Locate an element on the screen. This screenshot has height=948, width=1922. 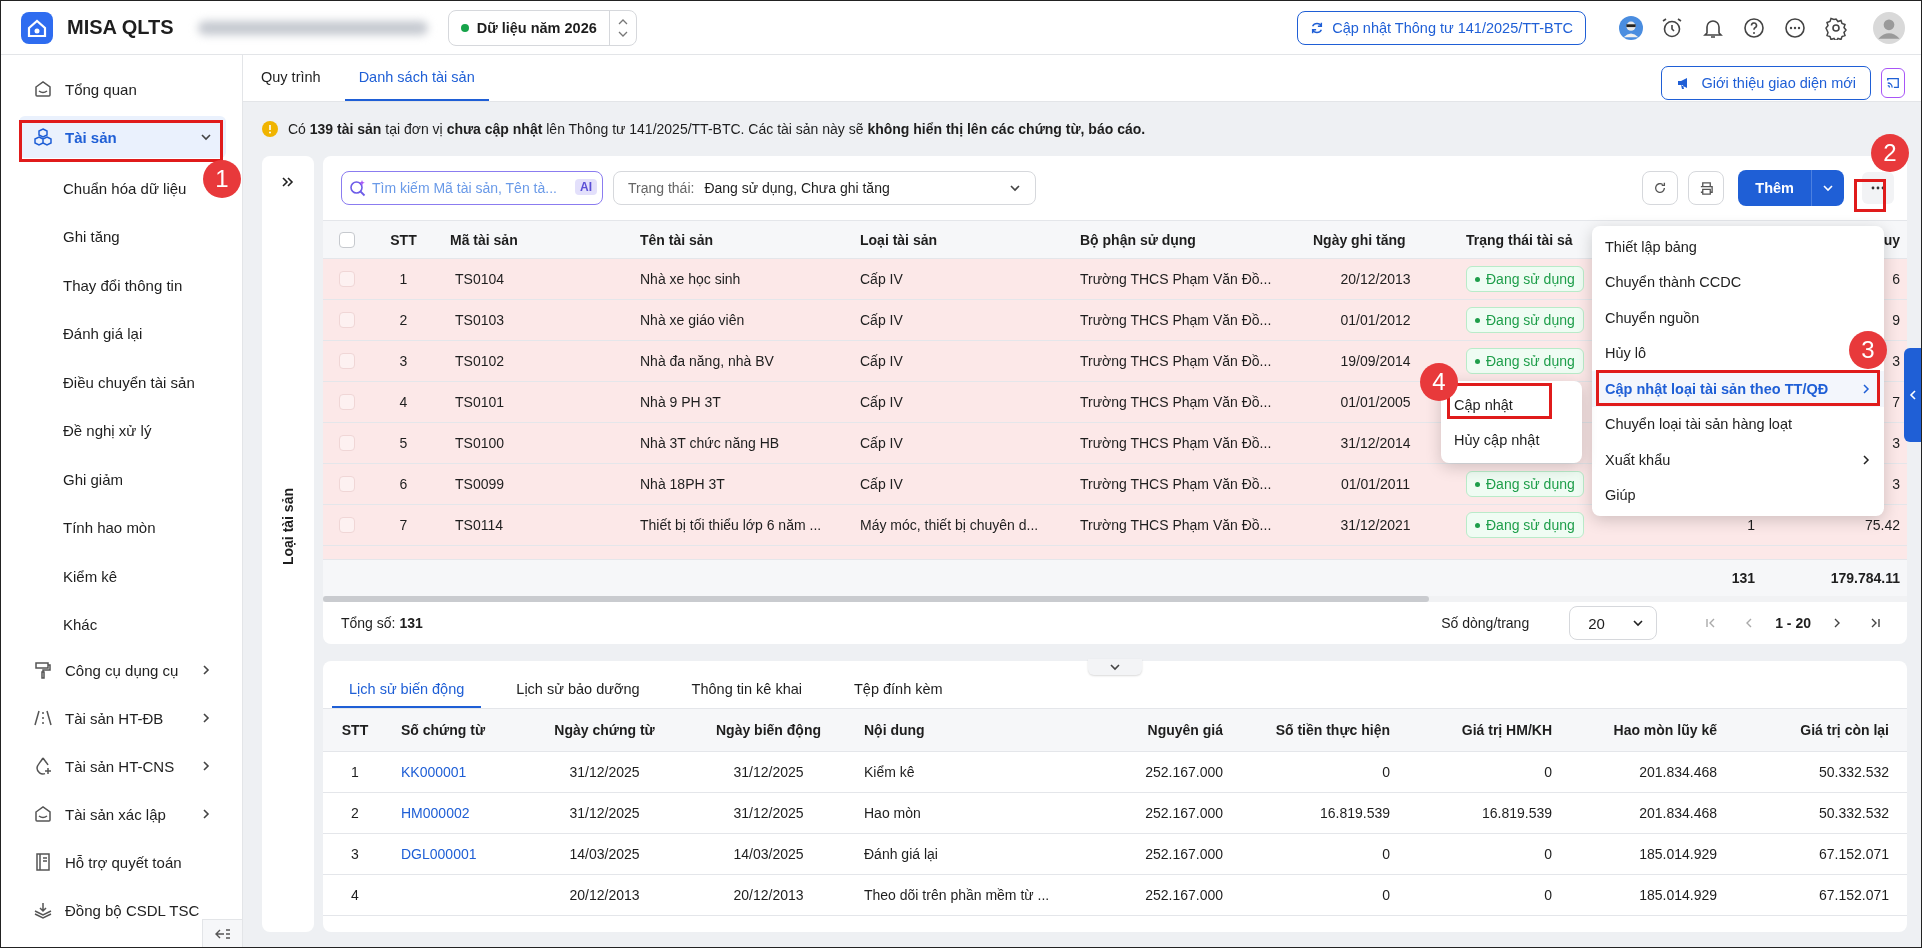
alarm-clock-icon is located at coordinates (1672, 27).